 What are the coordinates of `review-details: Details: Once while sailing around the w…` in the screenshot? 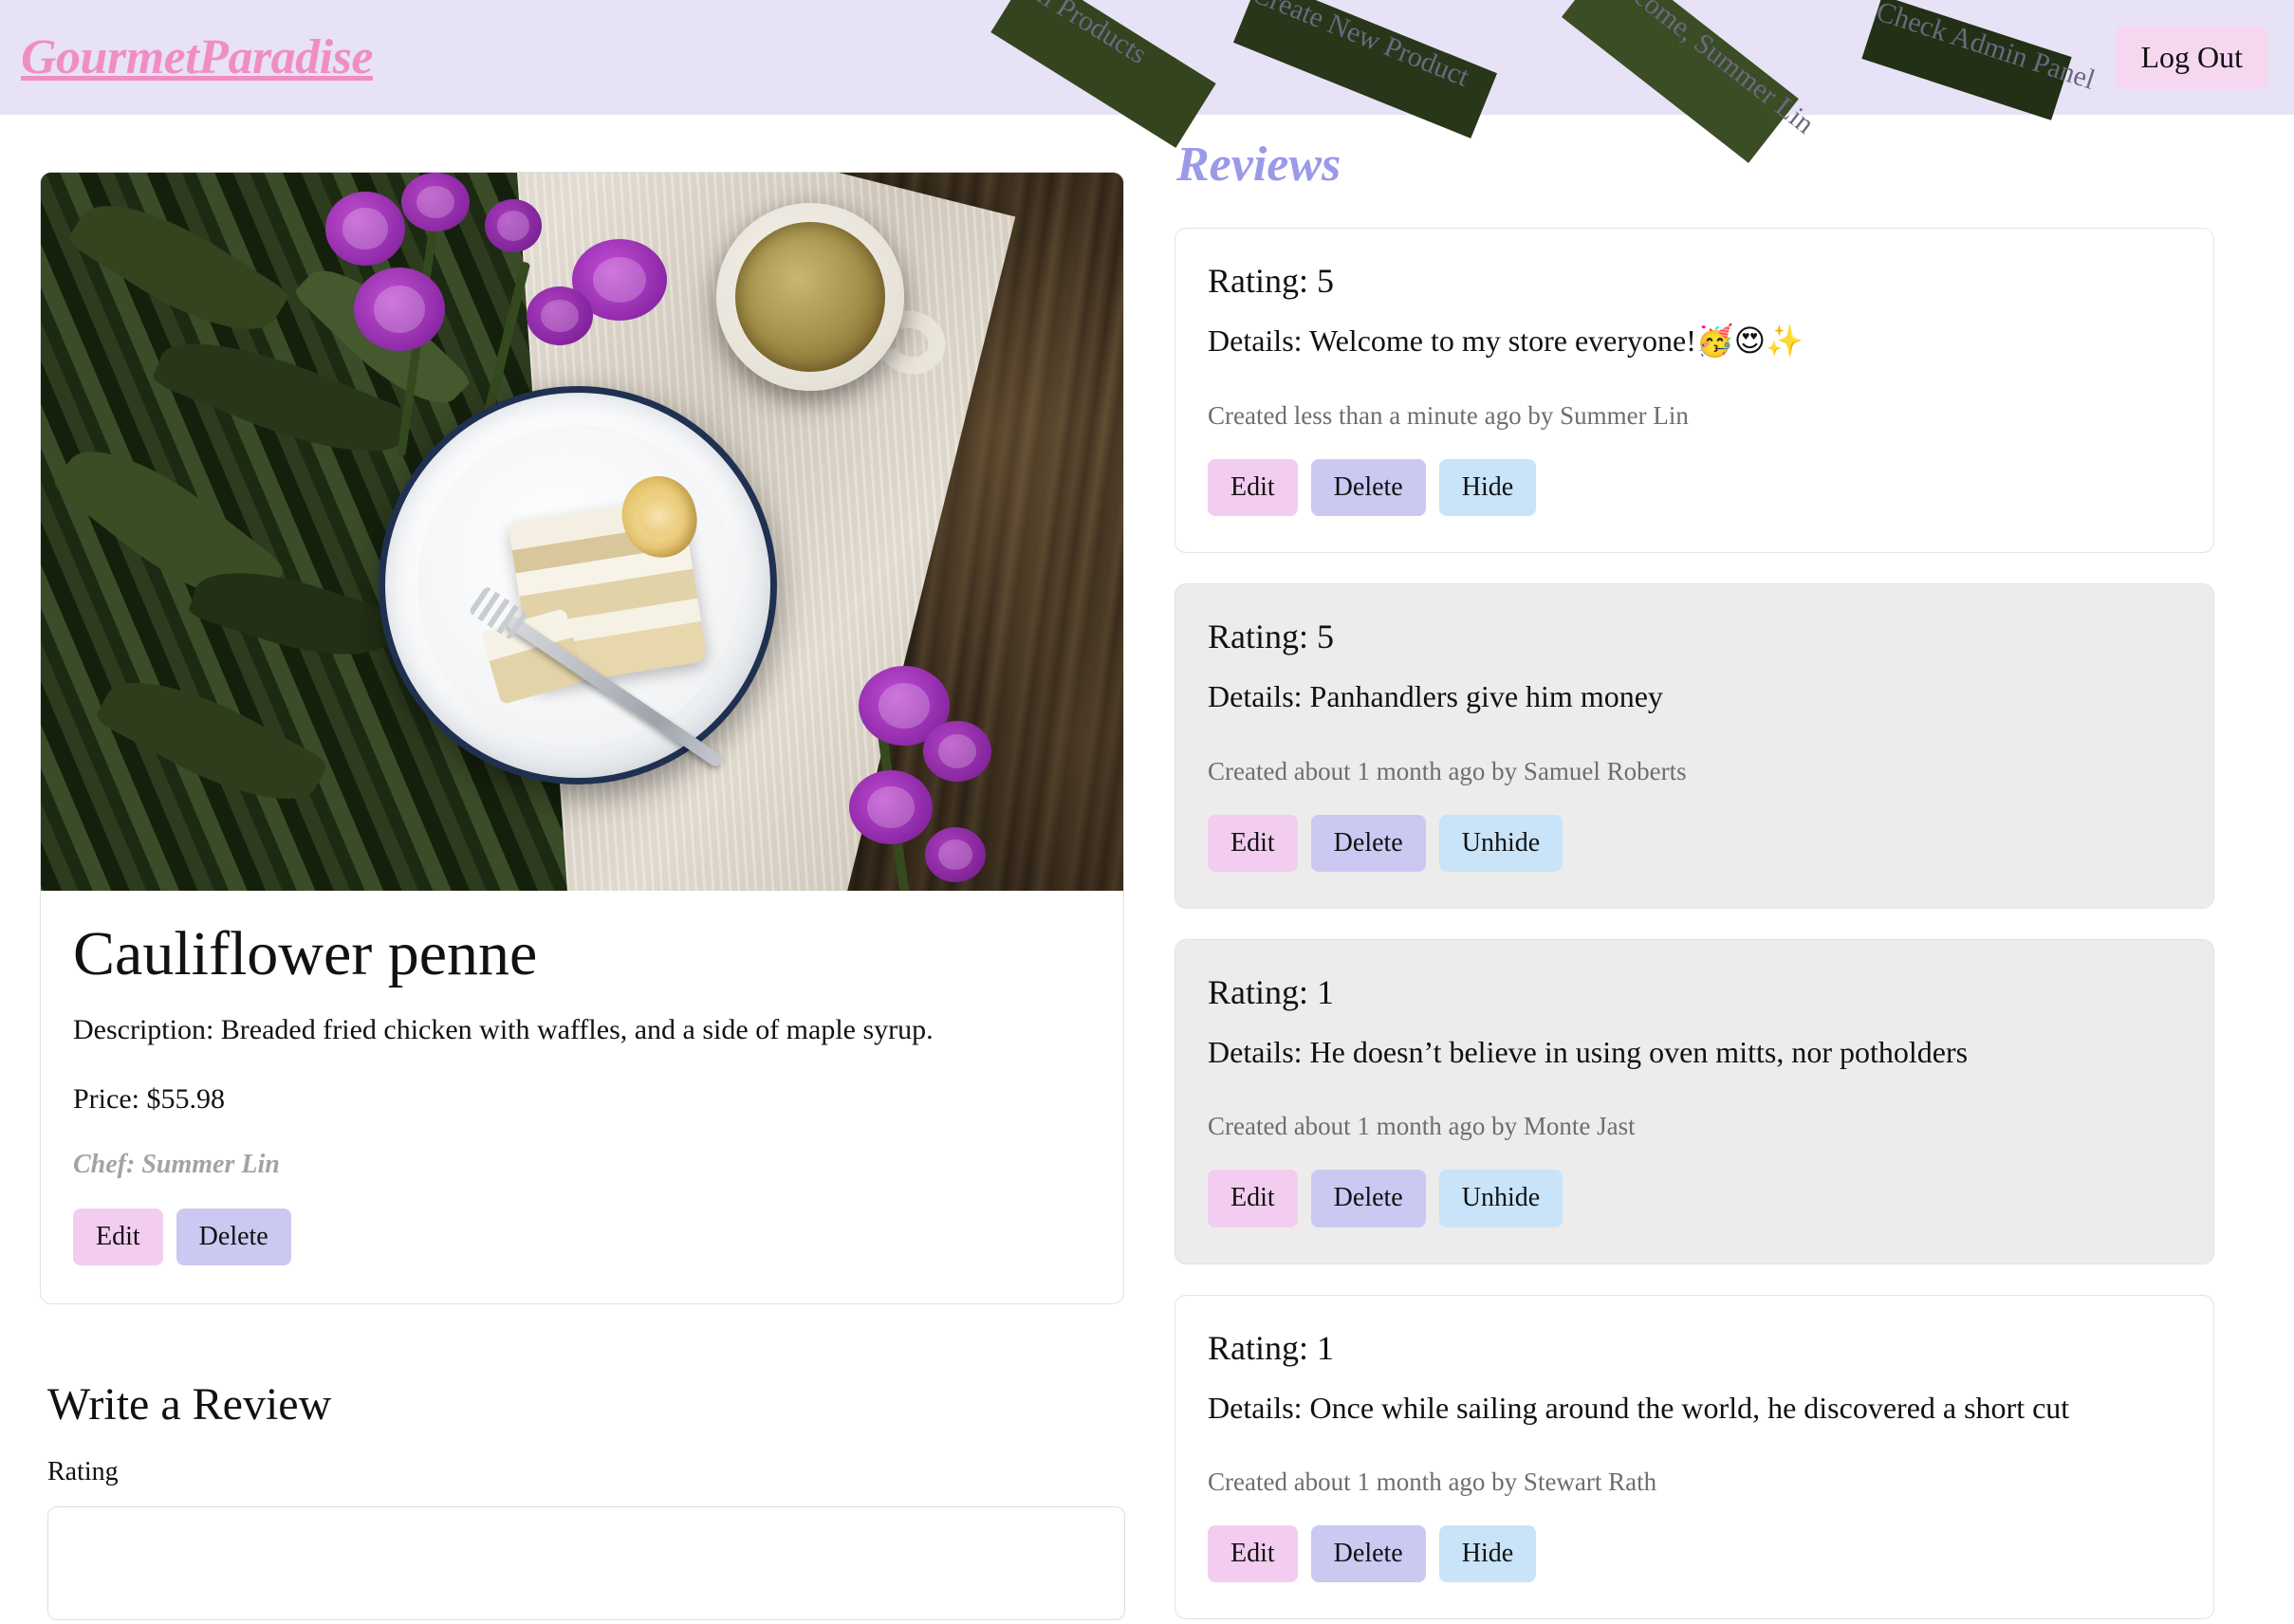 It's located at (1694, 1409).